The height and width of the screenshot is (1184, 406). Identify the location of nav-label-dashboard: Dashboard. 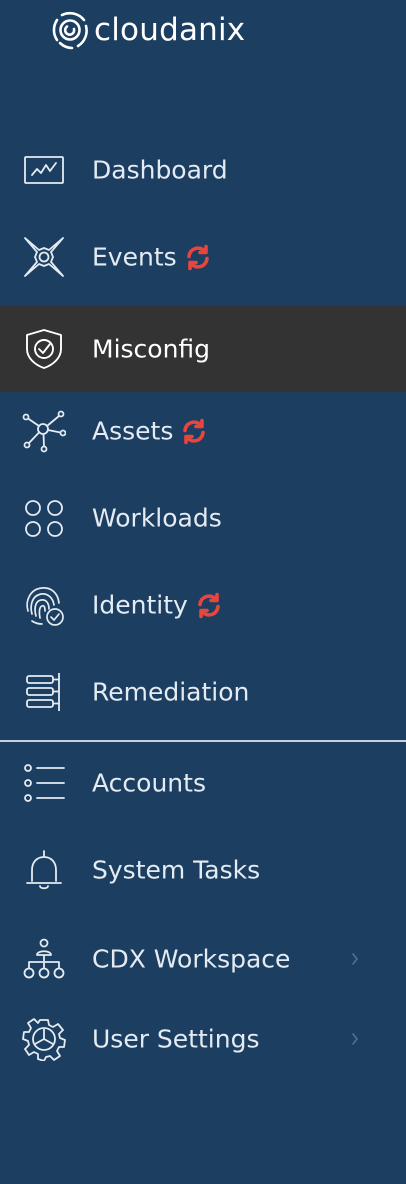
(160, 170).